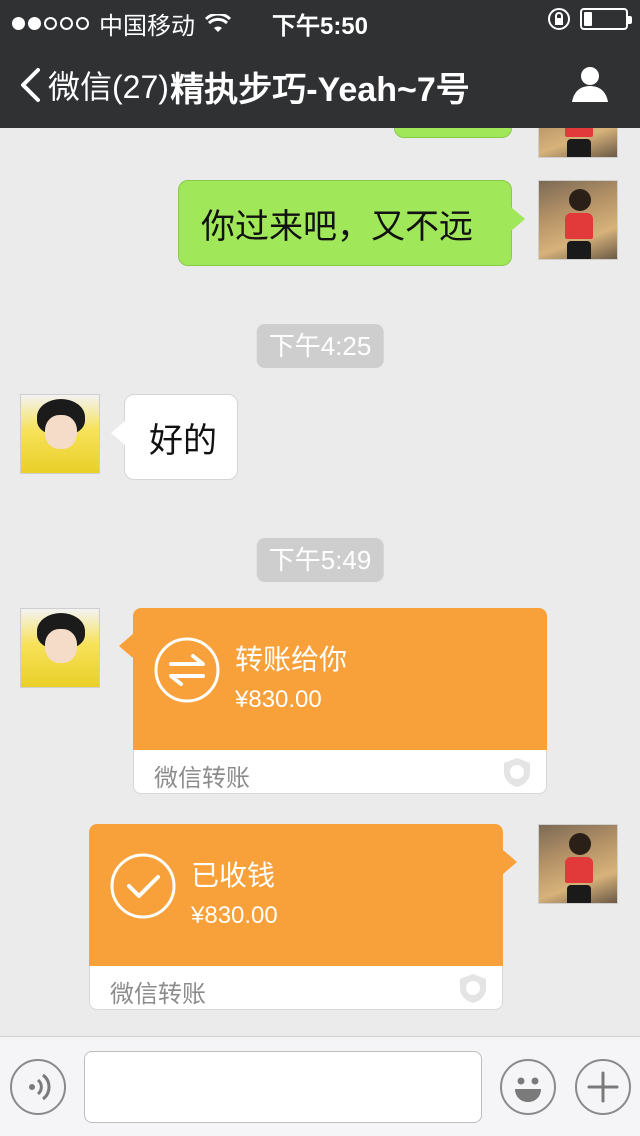 This screenshot has width=640, height=1136. I want to click on status-right, so click(589, 19).